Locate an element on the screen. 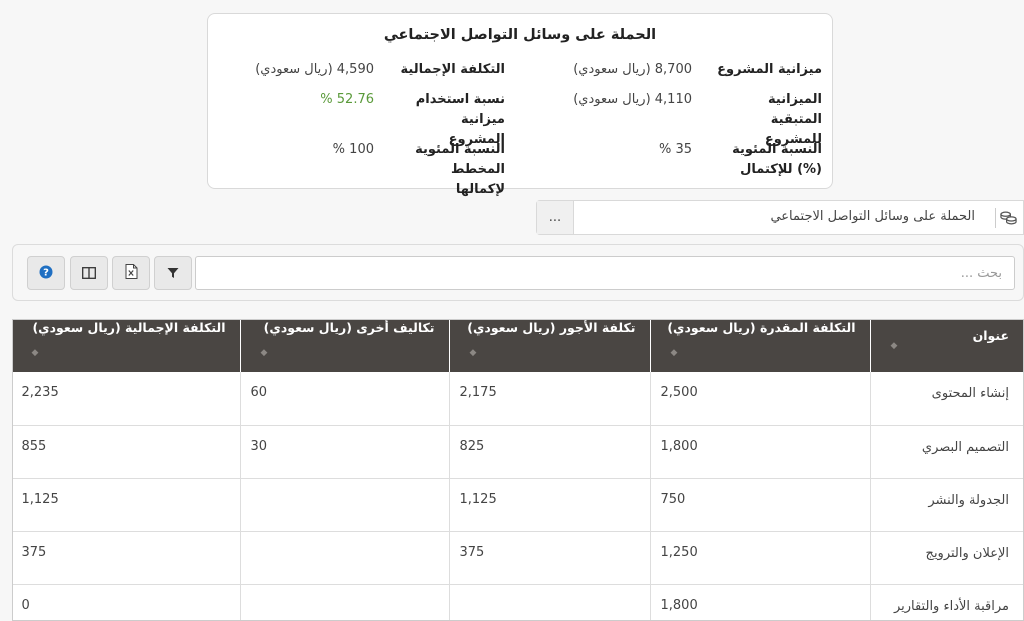 This screenshot has width=1024, height=621. cell-estimated-cost: 750 is located at coordinates (759, 505).